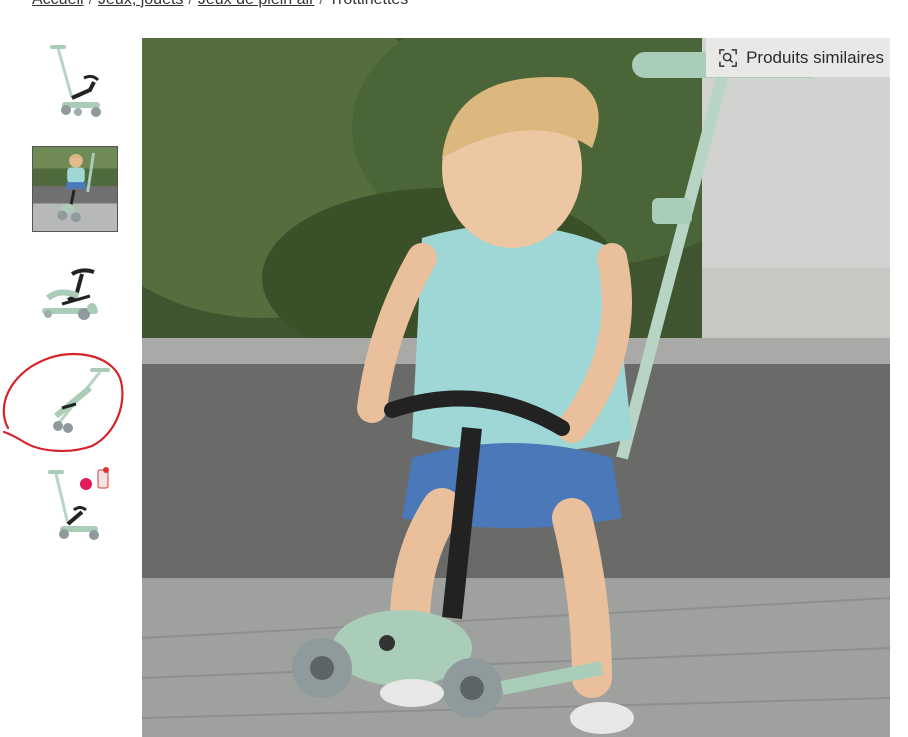  I want to click on similar-products-button: Produits similaires, so click(798, 57).